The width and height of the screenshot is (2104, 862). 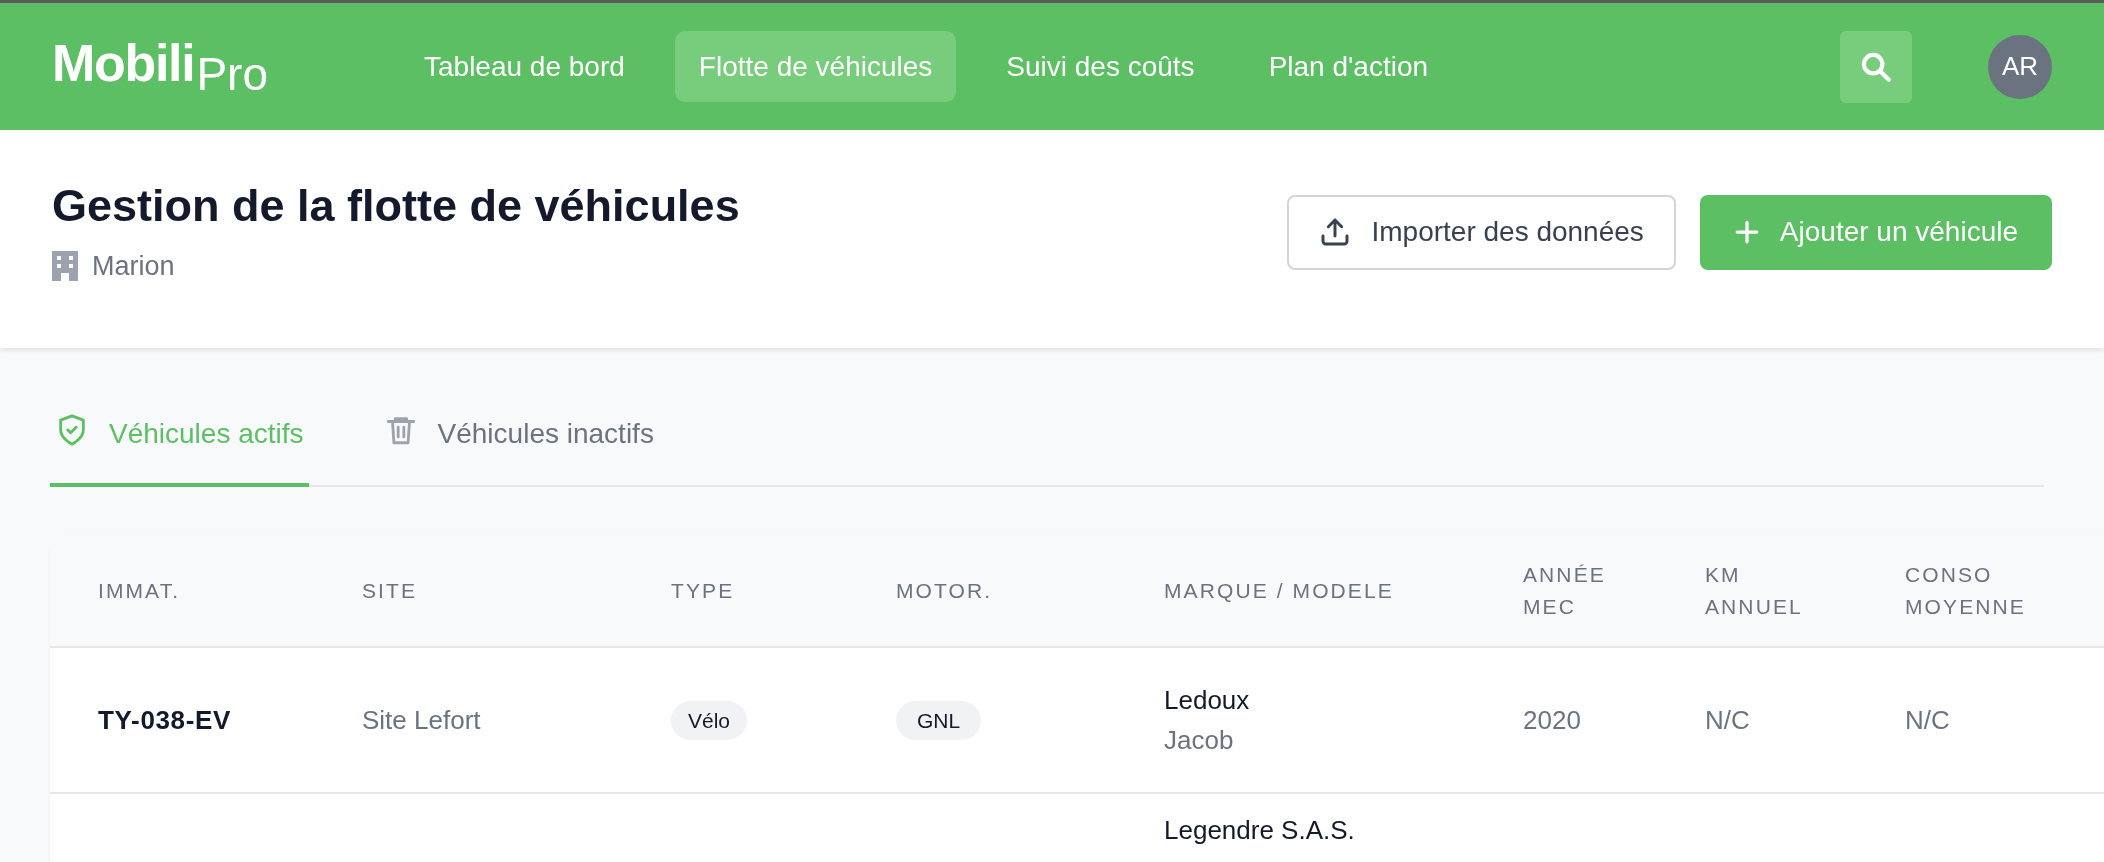 I want to click on plus-icon, so click(x=1746, y=232).